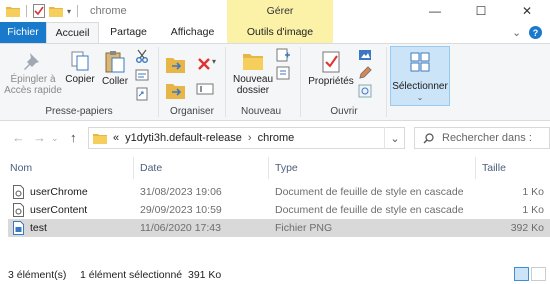  Describe the element at coordinates (151, 275) in the screenshot. I see `selection-info: 1 élément sélectionné 391 Ko` at that location.